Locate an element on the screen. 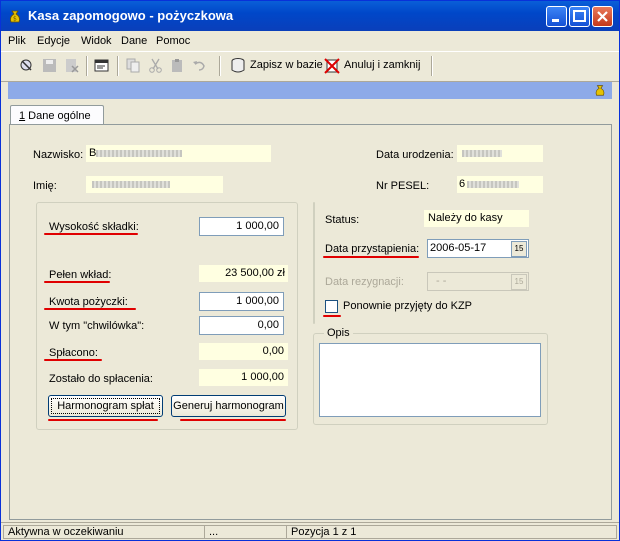  birthdate-label: Data urodzenia: is located at coordinates (415, 155).